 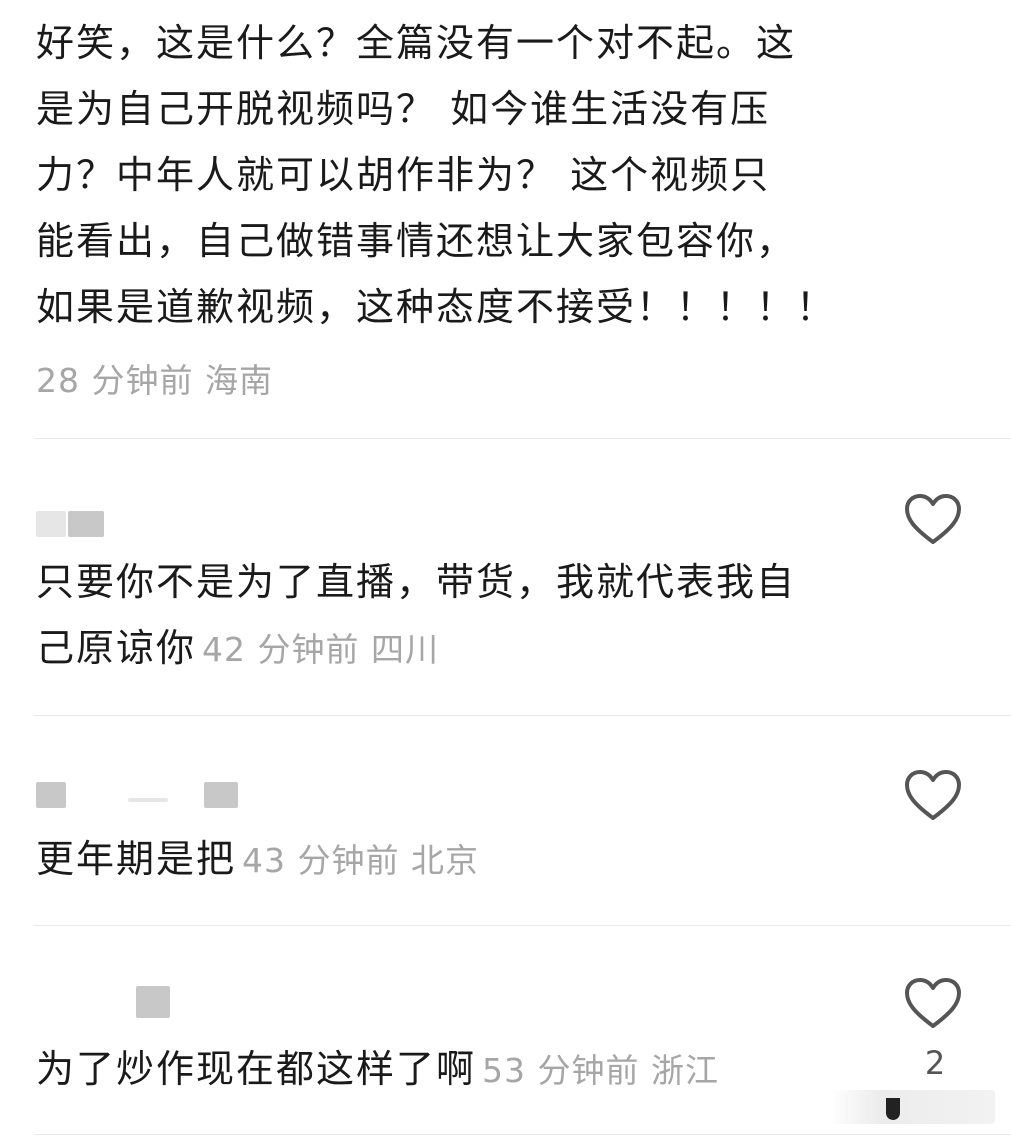 What do you see at coordinates (416, 43) in the screenshot?
I see `comment-text-line: 好笑，这是什么？全篇没有一个对不起。这` at bounding box center [416, 43].